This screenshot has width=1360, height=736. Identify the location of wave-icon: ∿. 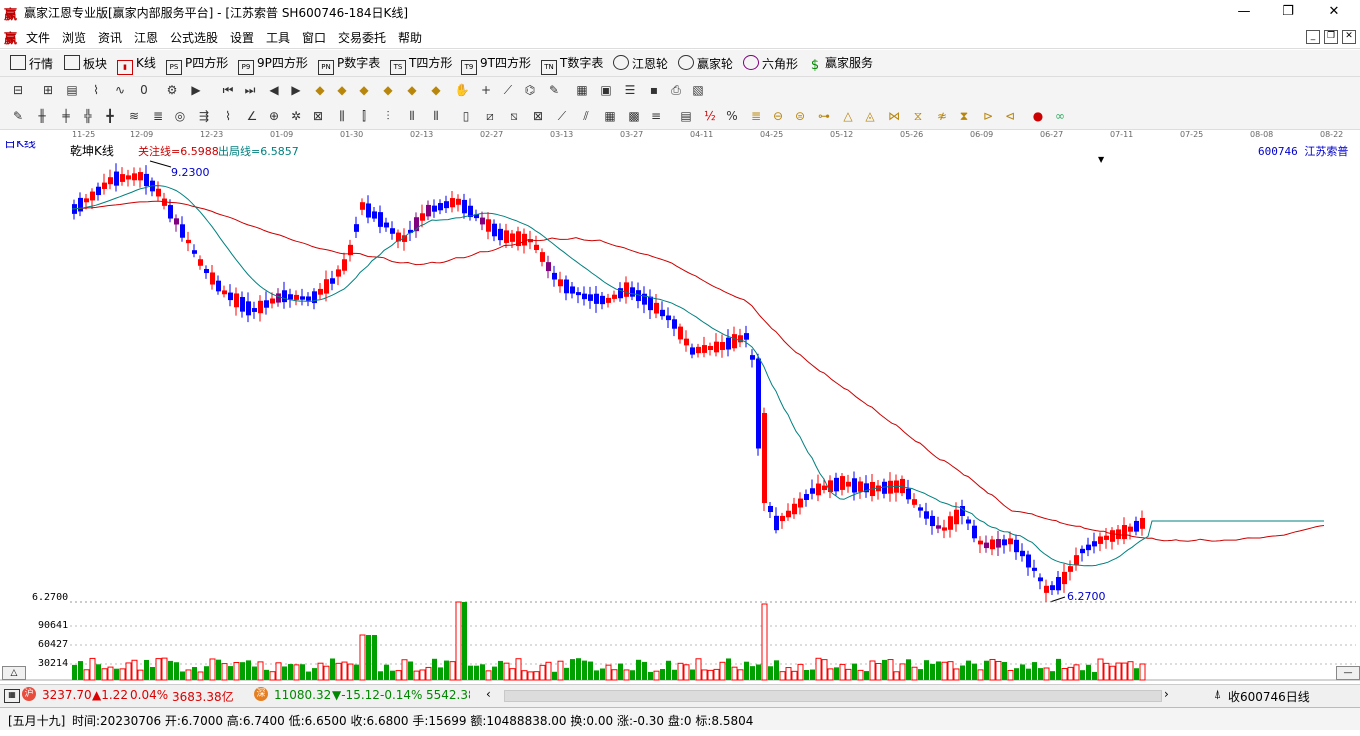
(120, 90).